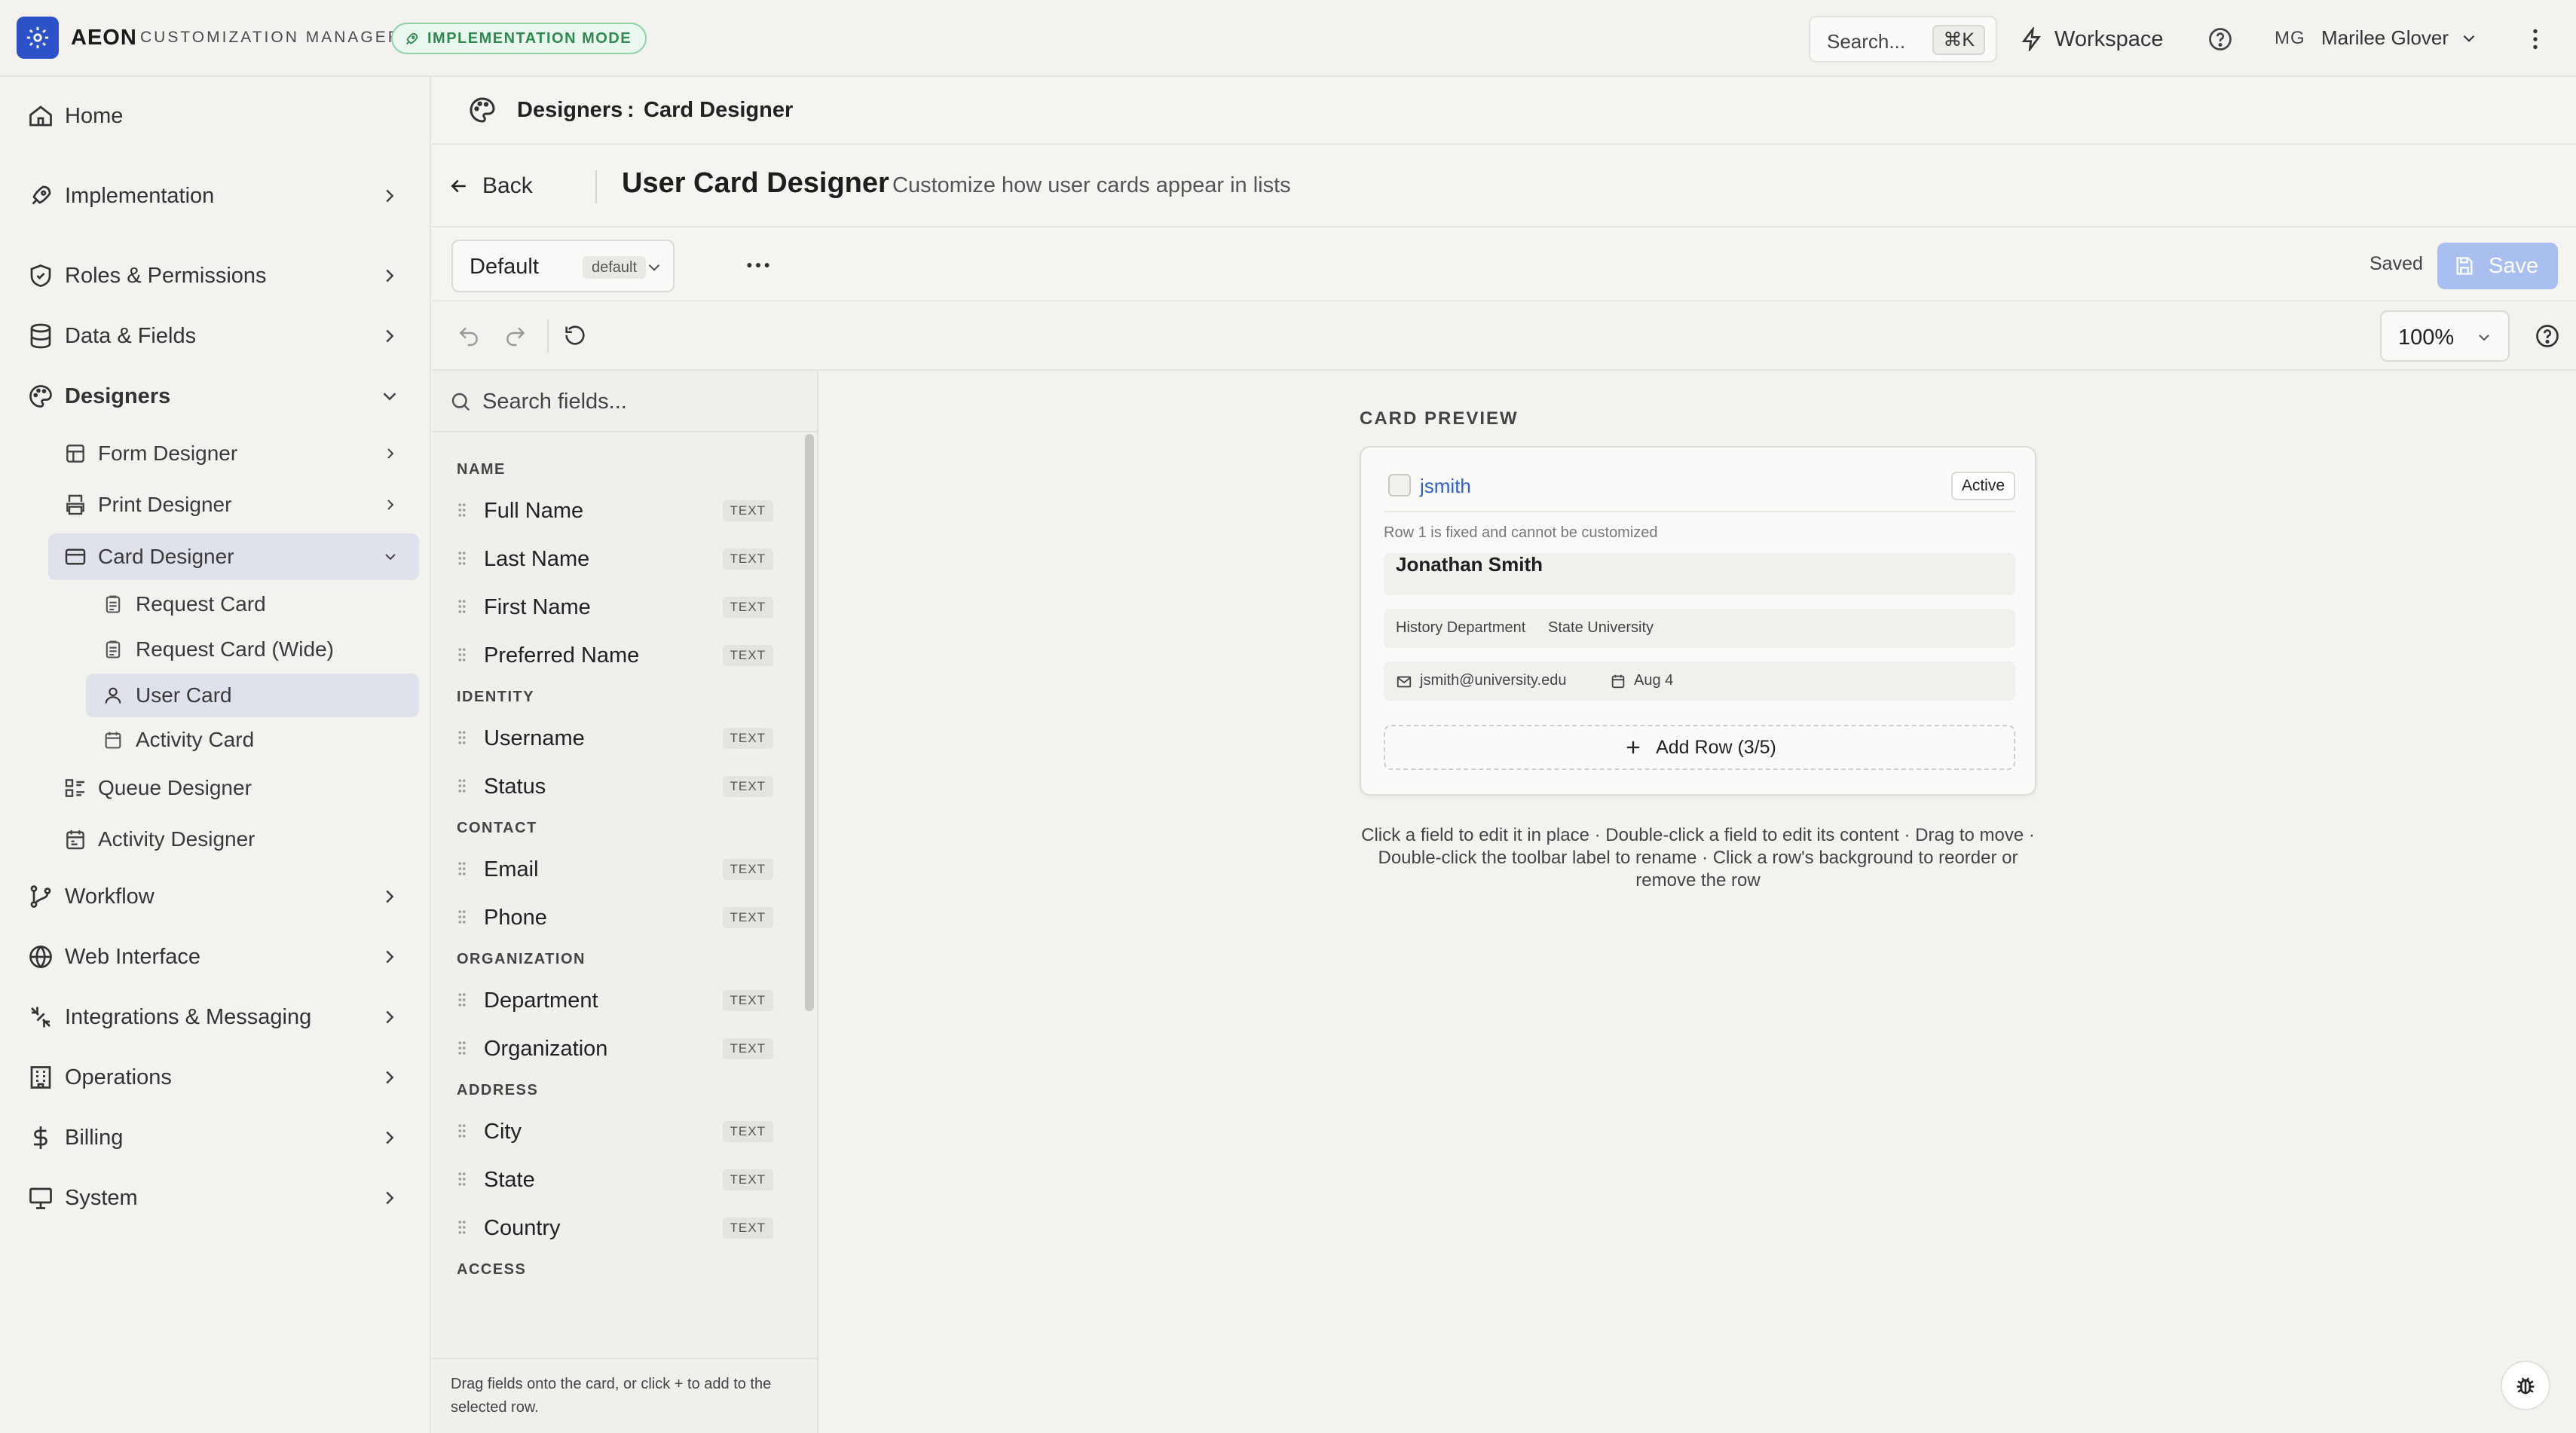 The image size is (2576, 1433). What do you see at coordinates (214, 896) in the screenshot?
I see `sidebar-item-workflow: Workflow` at bounding box center [214, 896].